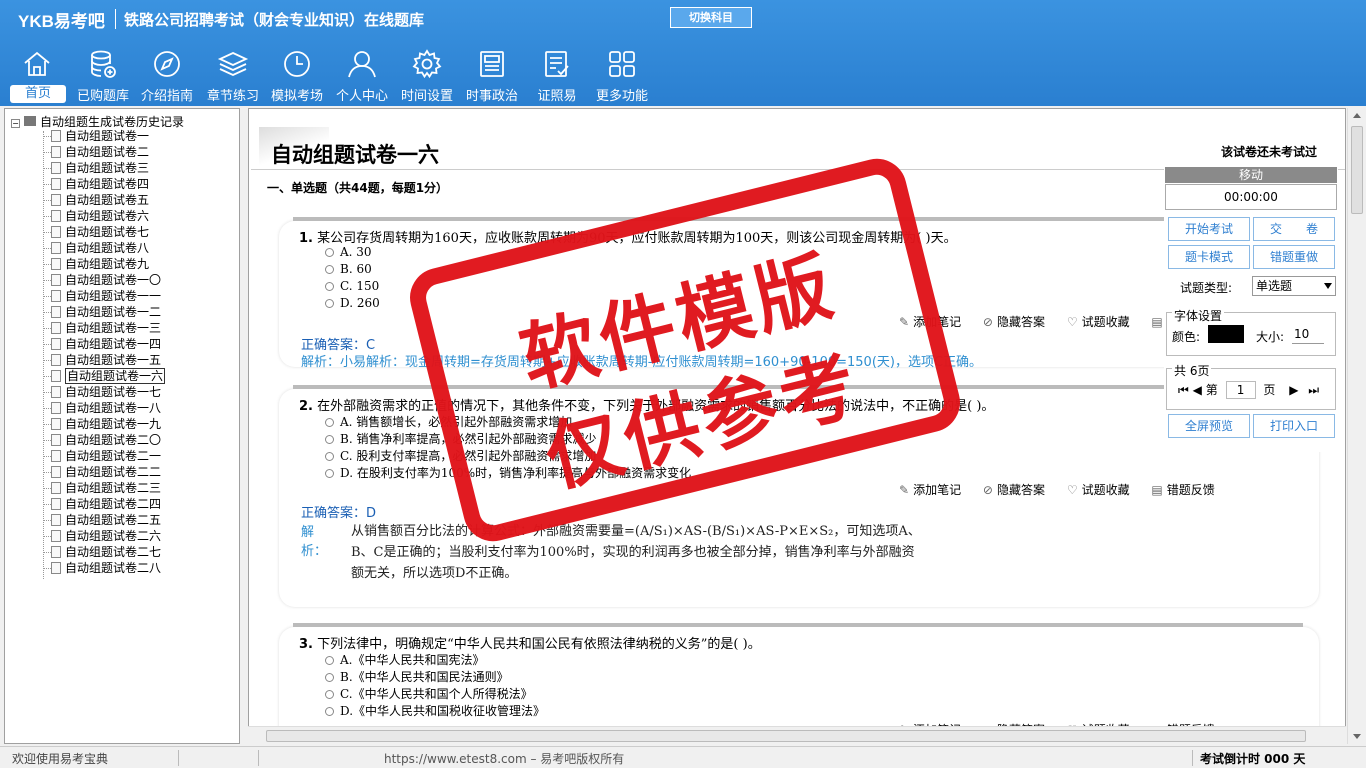 This screenshot has width=1366, height=768. I want to click on move-handle: 移动, so click(1251, 175).